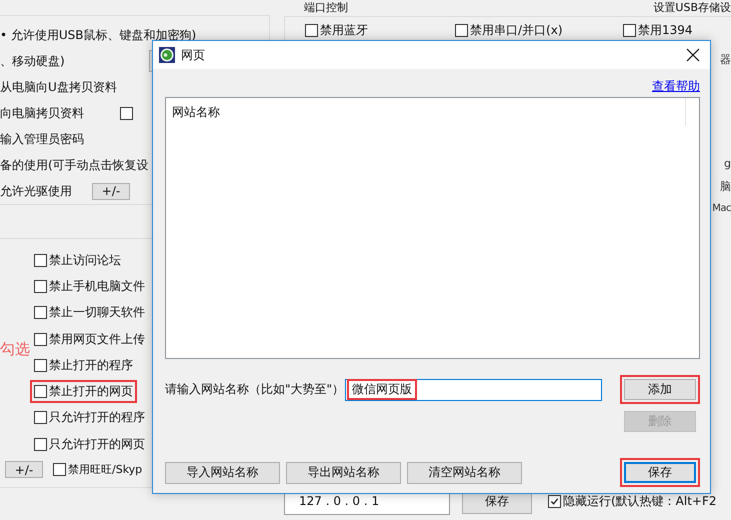  What do you see at coordinates (255, 389) in the screenshot?
I see `input-label: 请输入网站名称（比如"大势至"）` at bounding box center [255, 389].